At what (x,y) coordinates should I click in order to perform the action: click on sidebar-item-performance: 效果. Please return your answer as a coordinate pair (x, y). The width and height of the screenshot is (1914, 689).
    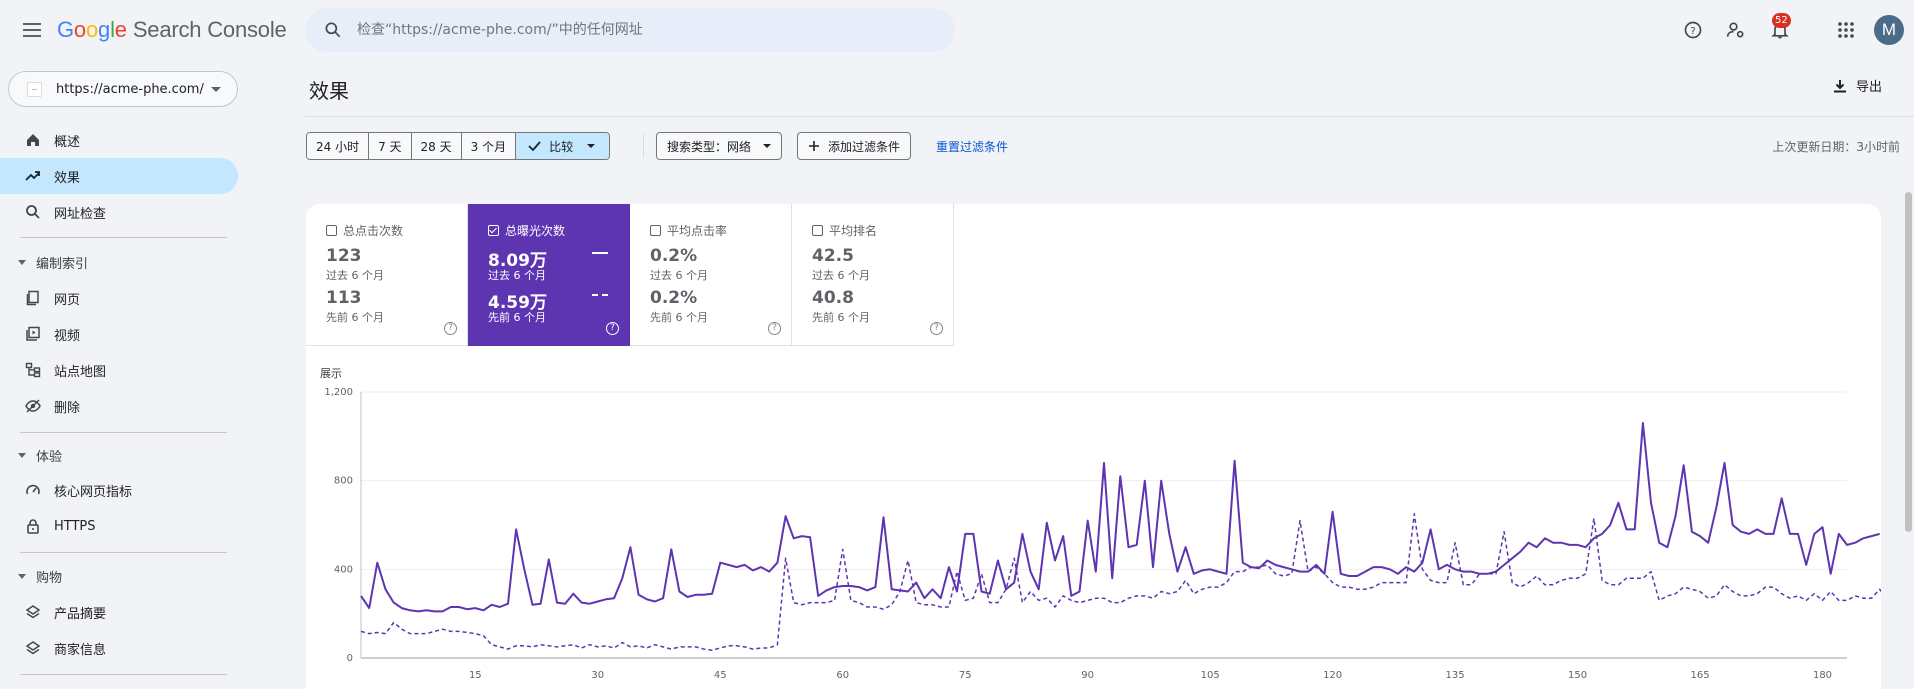
    Looking at the image, I should click on (119, 176).